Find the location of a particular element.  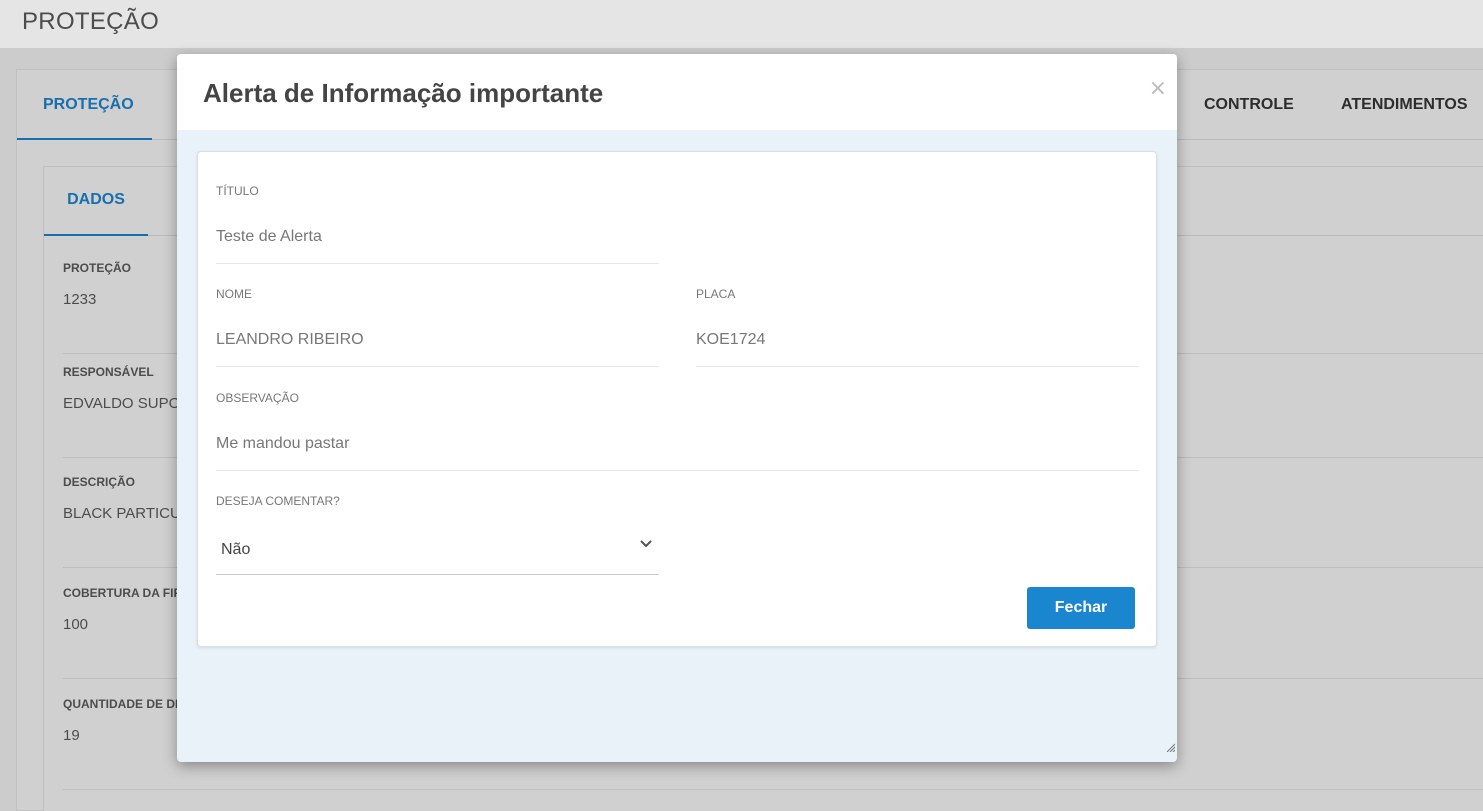

field-placa: PLACA KOE1724 is located at coordinates (917, 311).